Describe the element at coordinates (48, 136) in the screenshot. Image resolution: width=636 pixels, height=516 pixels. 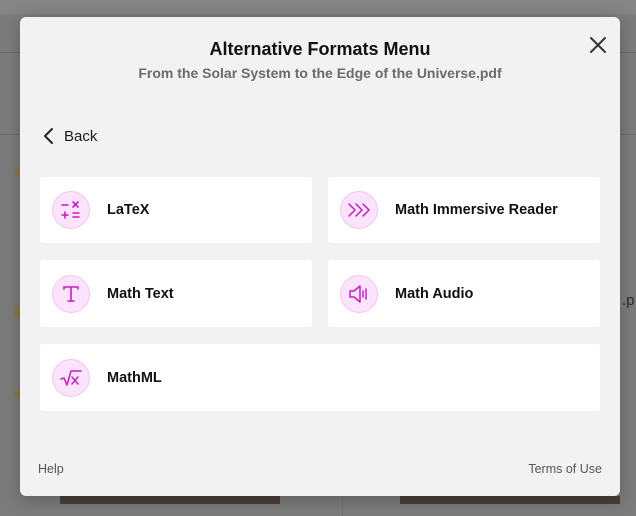
I see `chevron-left-icon` at that location.